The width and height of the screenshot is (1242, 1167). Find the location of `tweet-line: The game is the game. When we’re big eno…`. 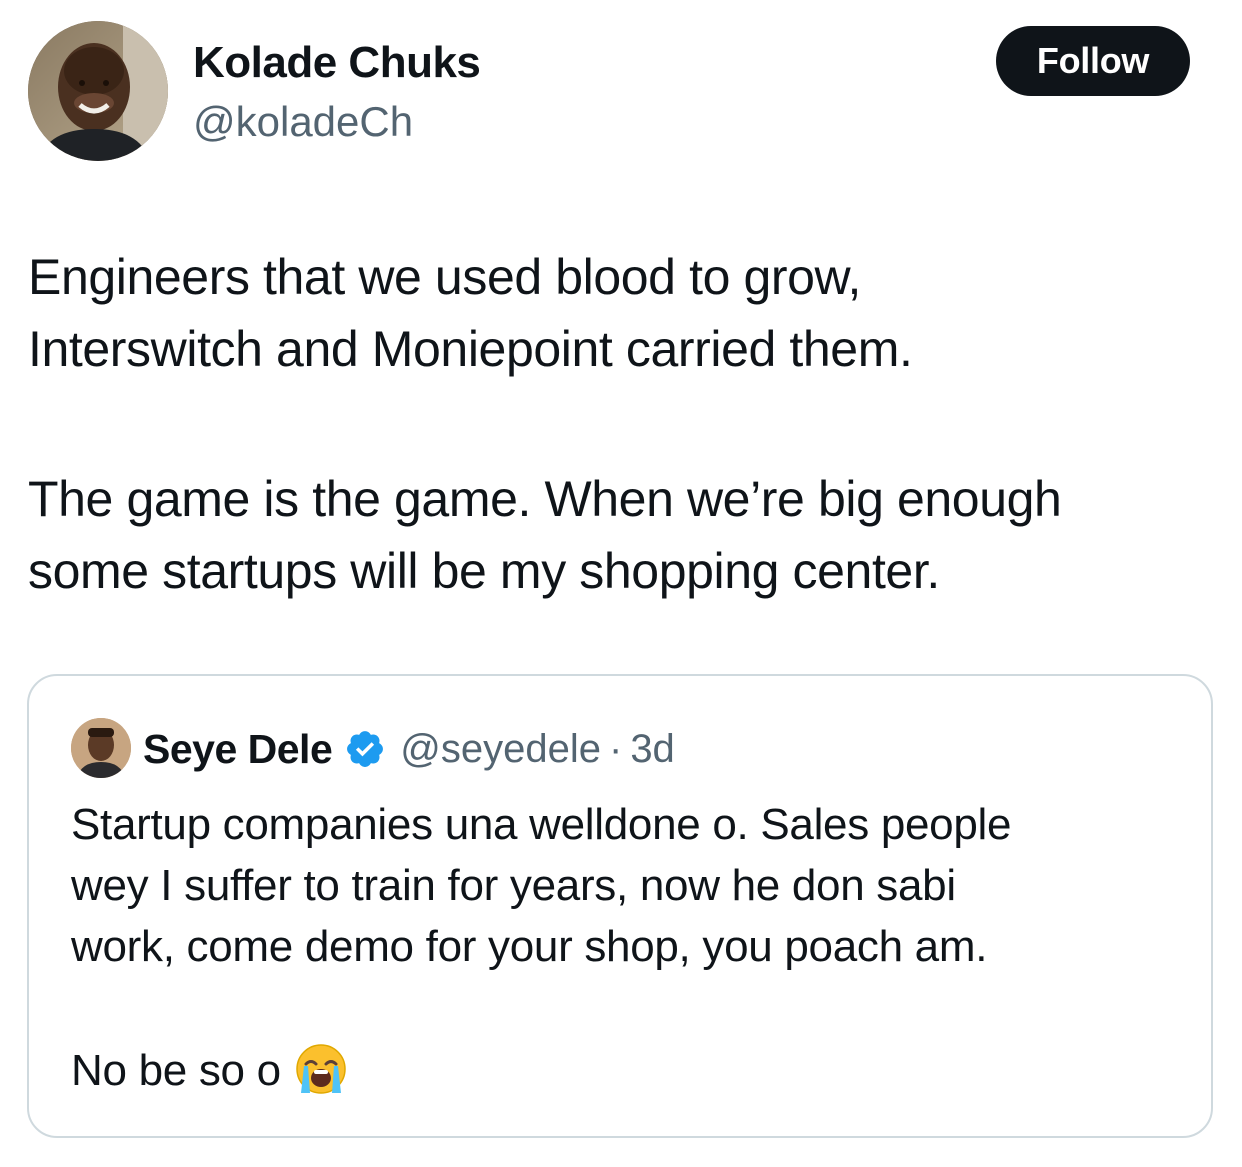

tweet-line: The game is the game. When we’re big eno… is located at coordinates (545, 499).